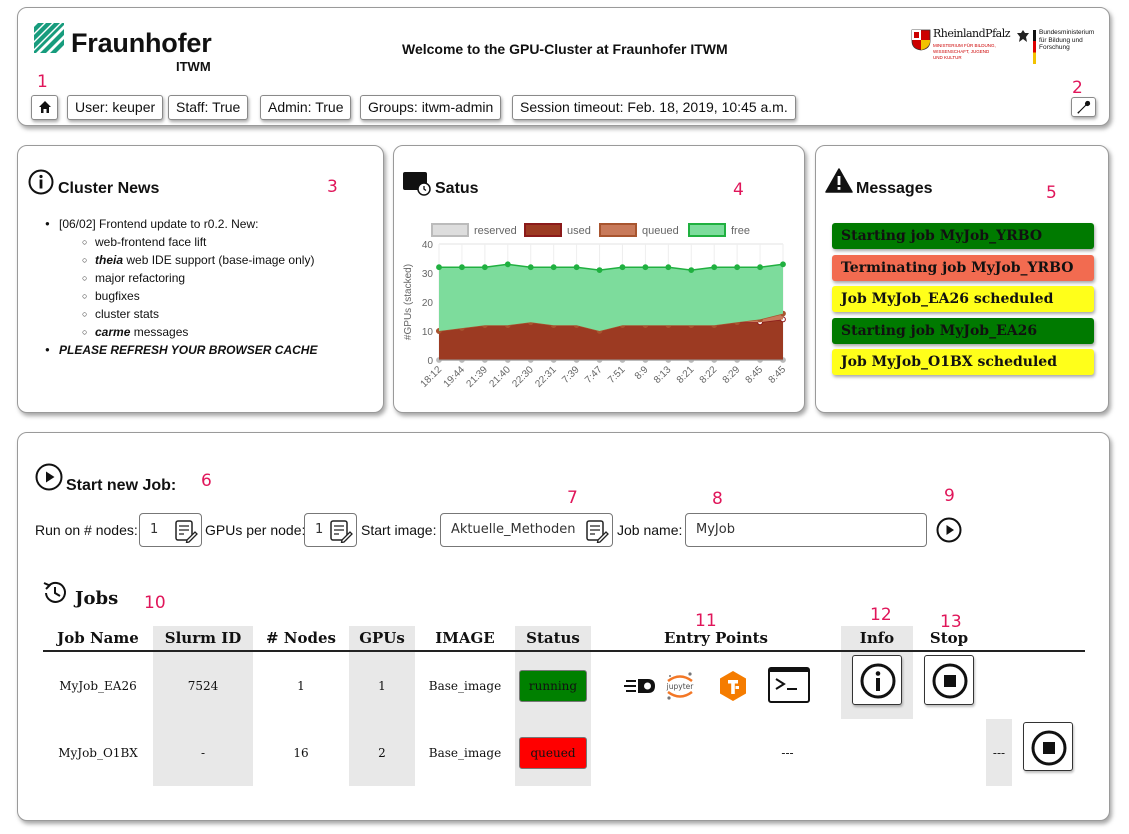  What do you see at coordinates (431, 107) in the screenshot?
I see `groups-pill: Groups: itwm-admin` at bounding box center [431, 107].